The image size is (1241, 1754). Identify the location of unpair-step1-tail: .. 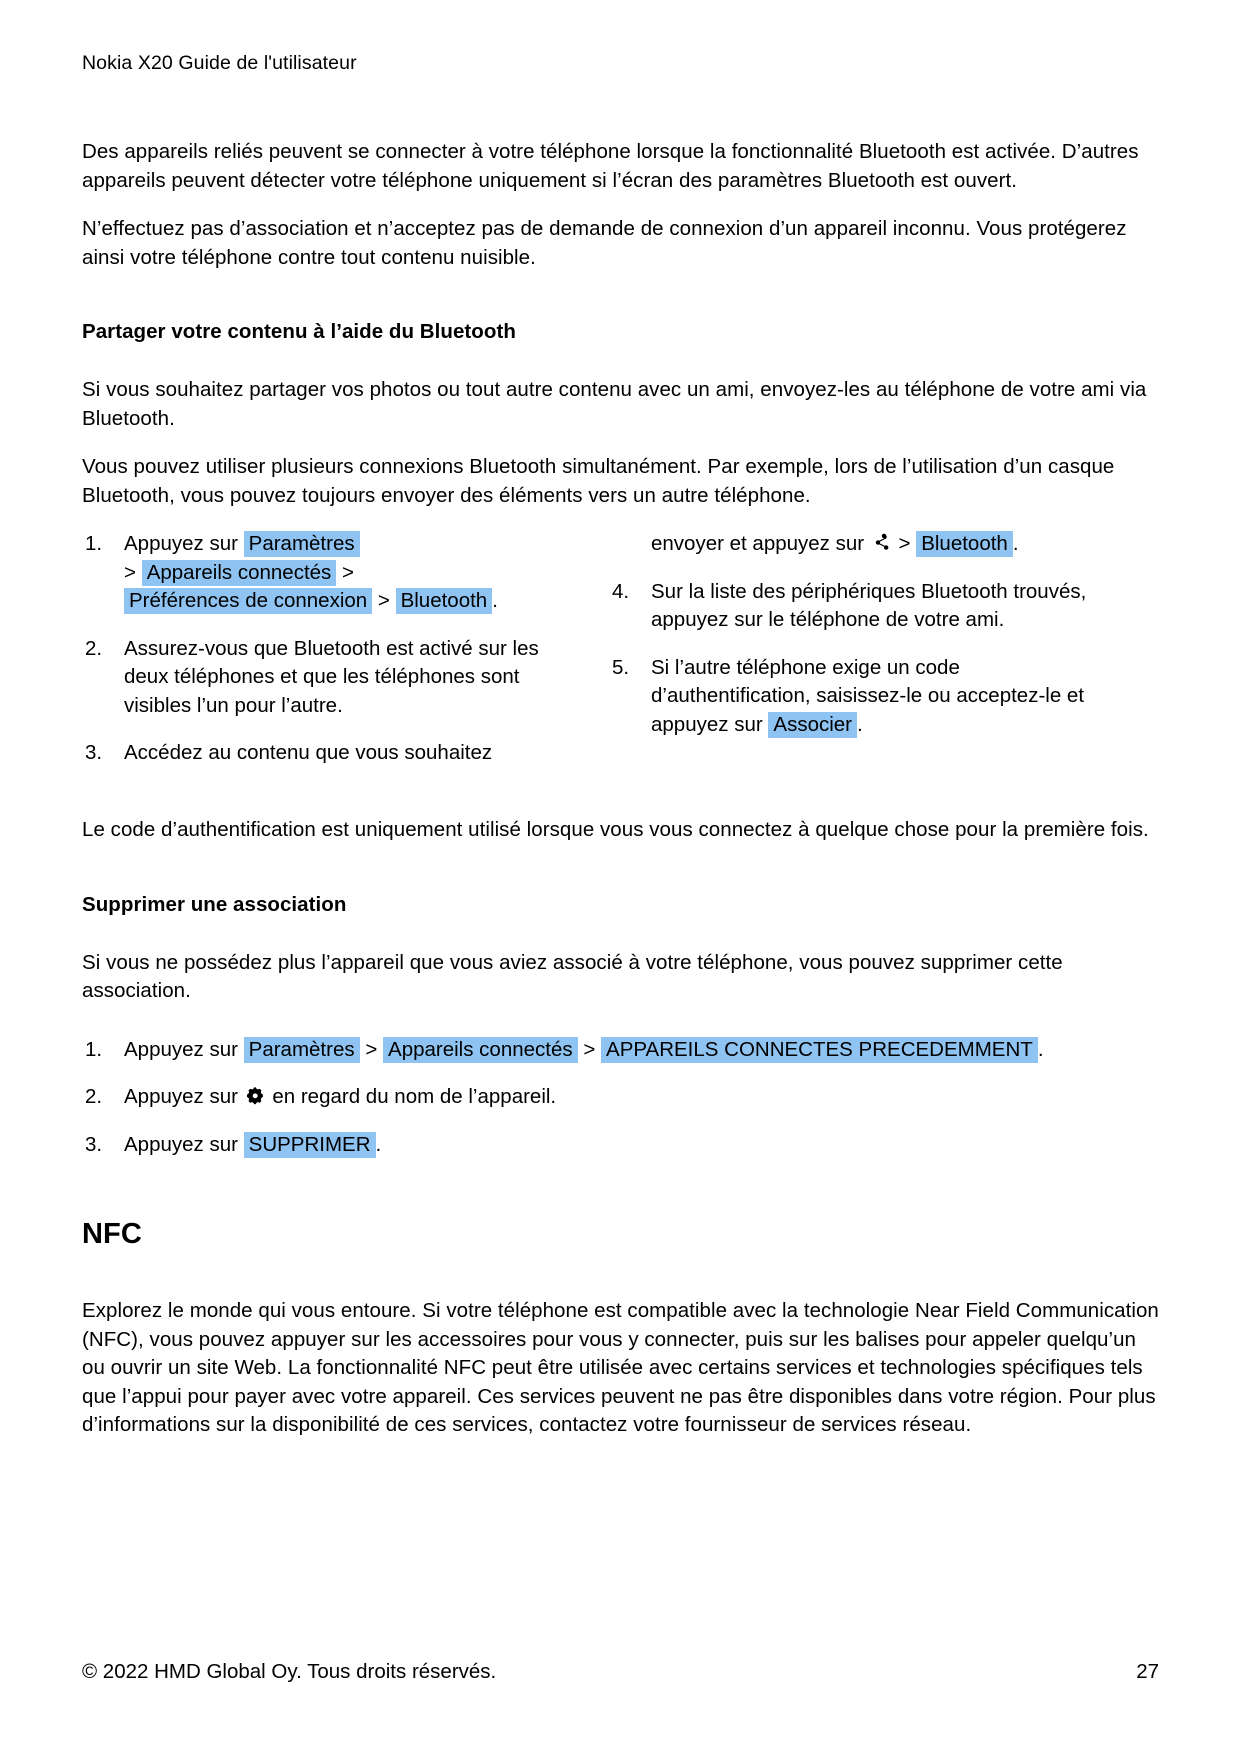
(1040, 1049).